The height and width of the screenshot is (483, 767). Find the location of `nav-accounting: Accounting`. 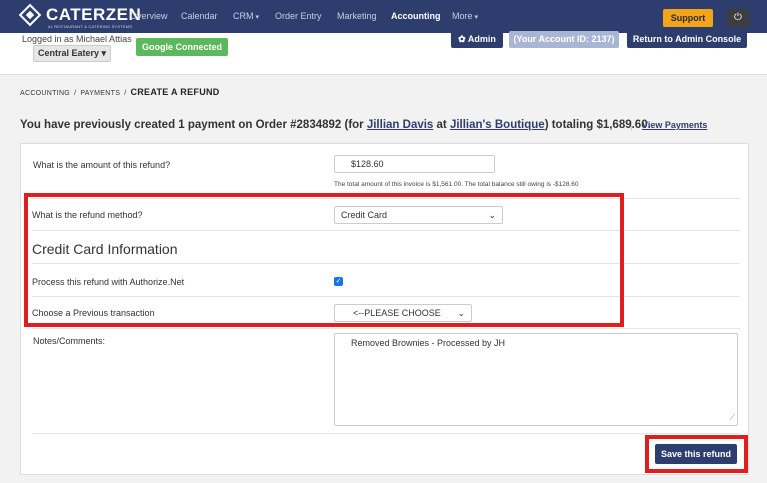

nav-accounting: Accounting is located at coordinates (416, 16).